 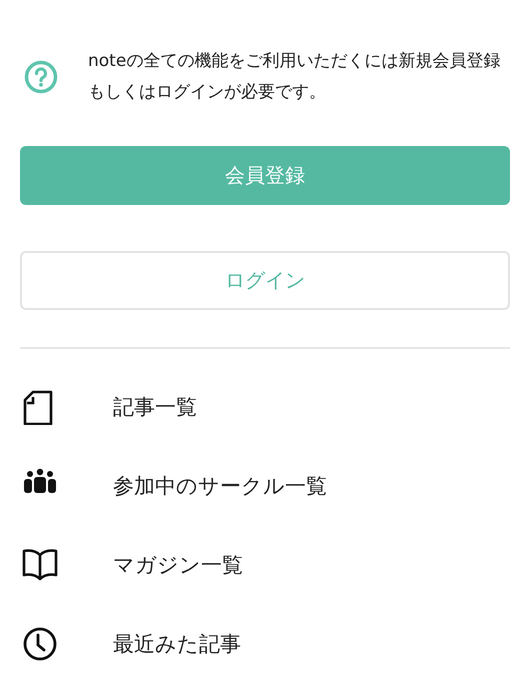 What do you see at coordinates (40, 564) in the screenshot?
I see `book-icon` at bounding box center [40, 564].